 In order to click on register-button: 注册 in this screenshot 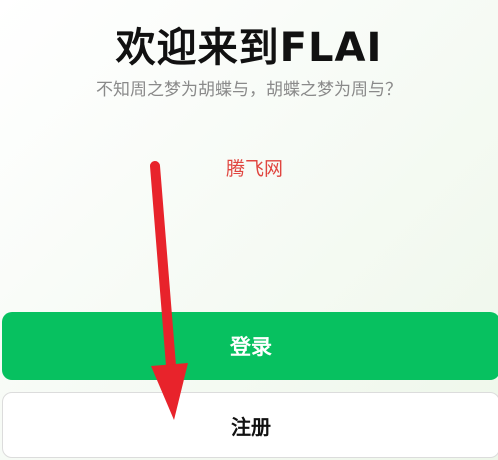, I will do `click(250, 425)`.